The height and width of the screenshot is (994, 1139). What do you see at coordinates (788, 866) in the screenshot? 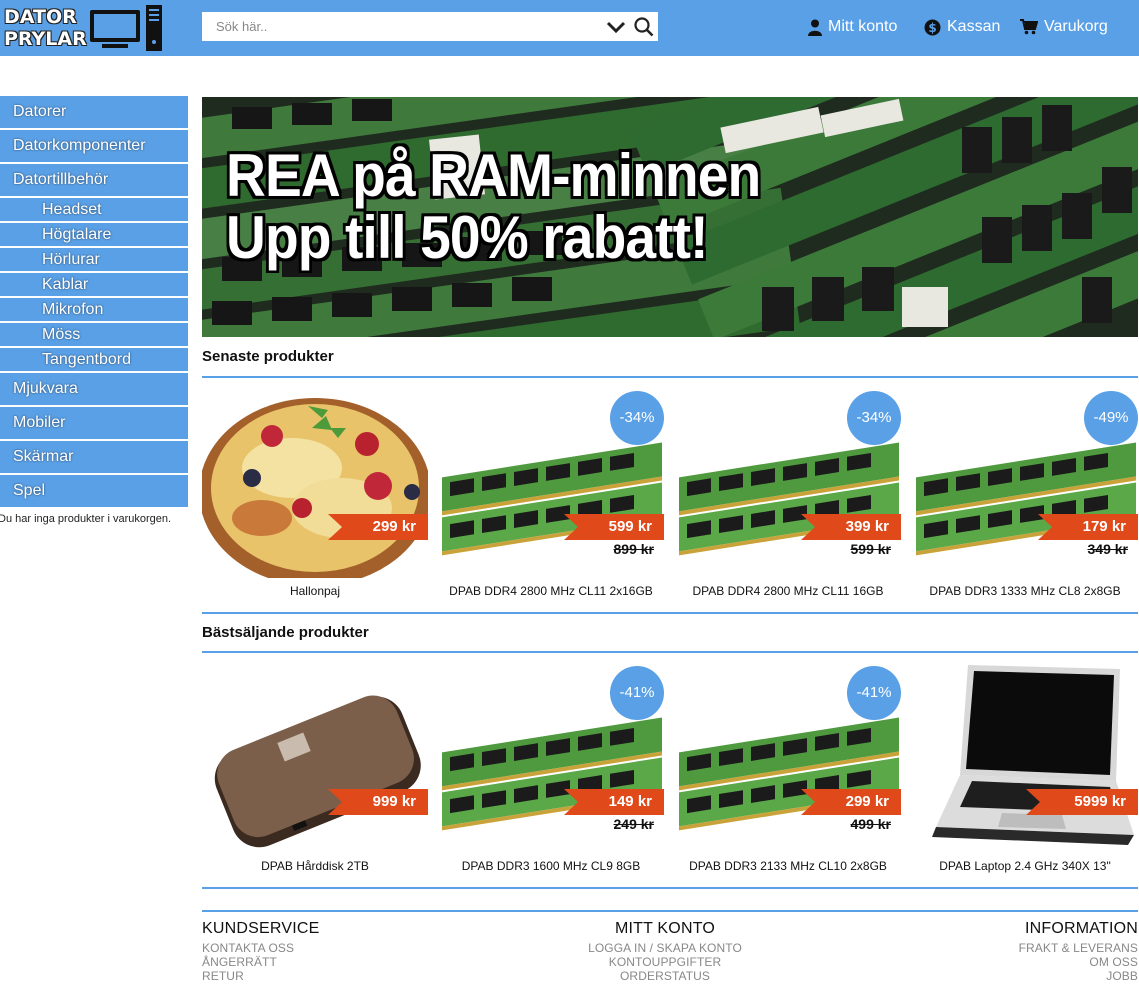
I see `product-name: DPAB DDR3 2133 MHz CL10 2x8GB` at bounding box center [788, 866].